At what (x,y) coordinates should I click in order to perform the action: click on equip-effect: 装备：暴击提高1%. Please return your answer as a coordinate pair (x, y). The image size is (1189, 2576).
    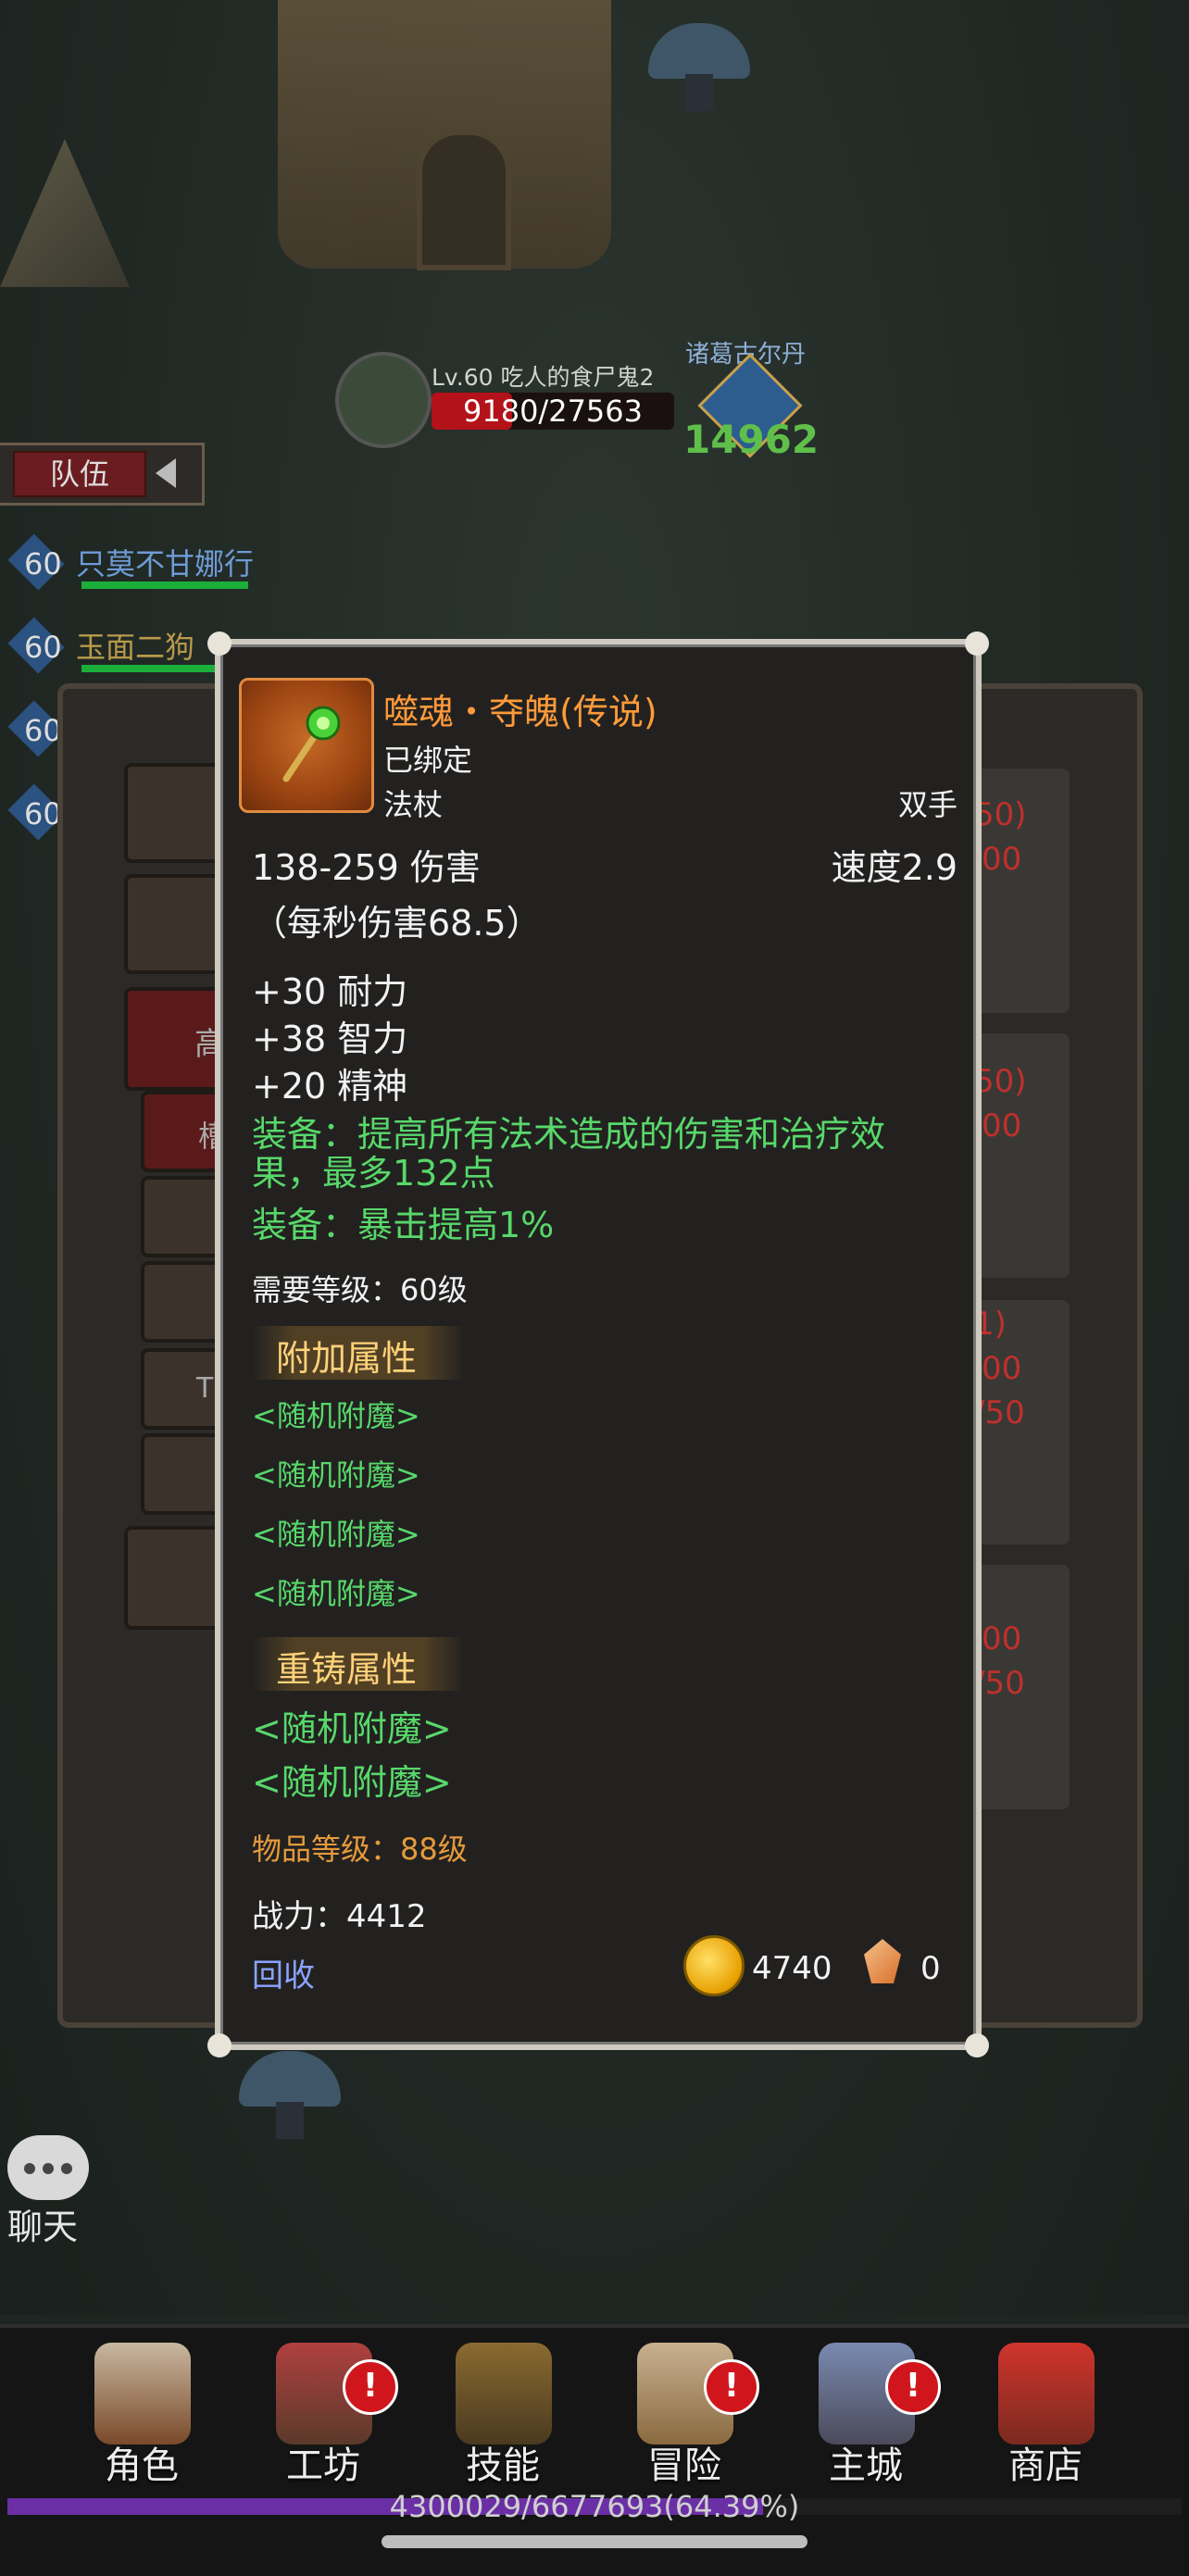
    Looking at the image, I should click on (403, 1225).